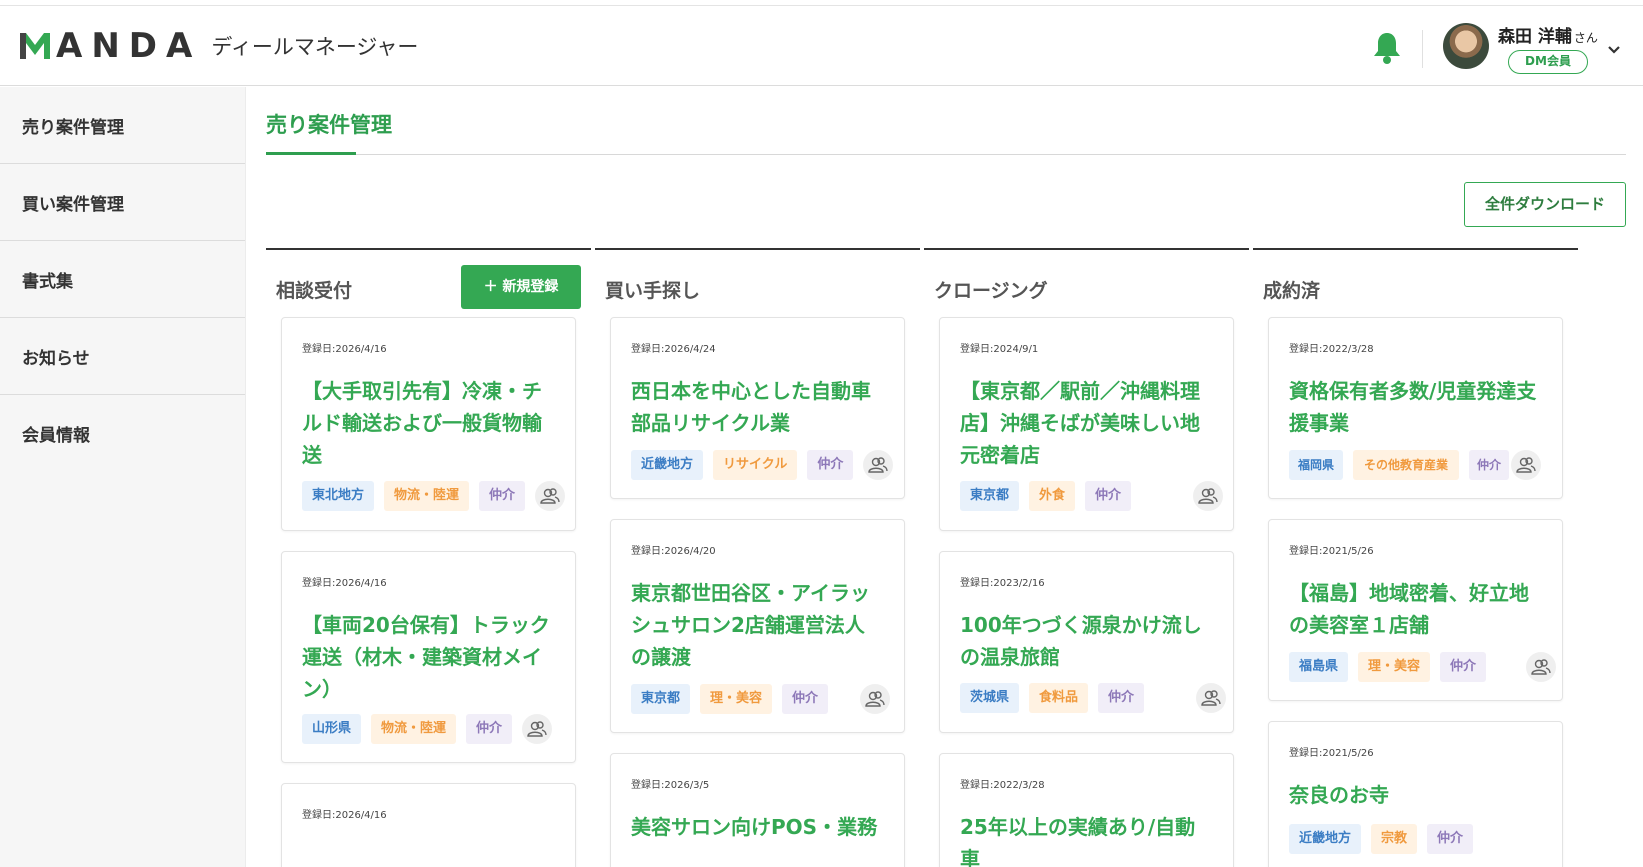 Image resolution: width=1643 pixels, height=867 pixels. I want to click on header-divider, so click(1422, 49).